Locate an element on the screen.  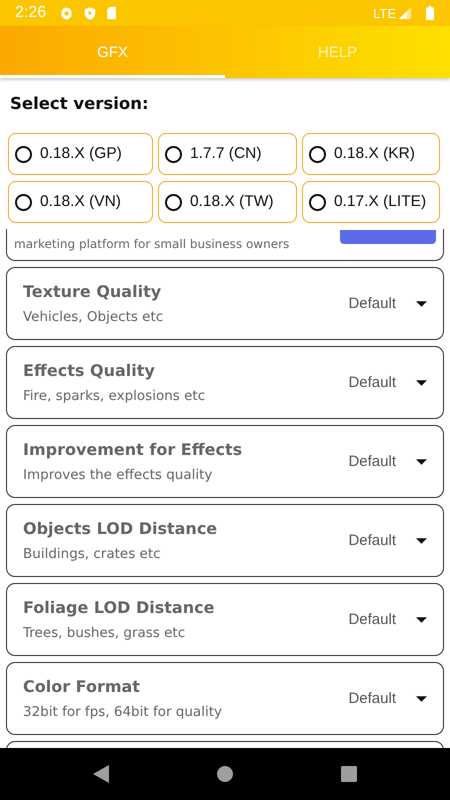
version-option: 0.18.X (VN) is located at coordinates (80, 202).